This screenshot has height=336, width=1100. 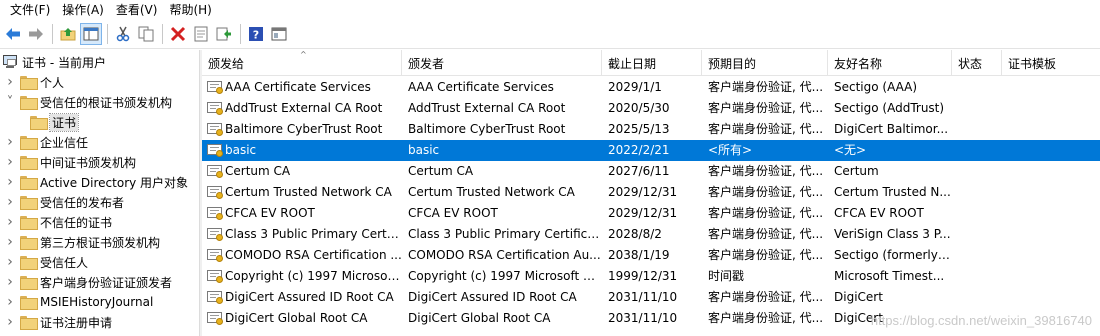 What do you see at coordinates (107, 34) in the screenshot?
I see `toolbar-separator` at bounding box center [107, 34].